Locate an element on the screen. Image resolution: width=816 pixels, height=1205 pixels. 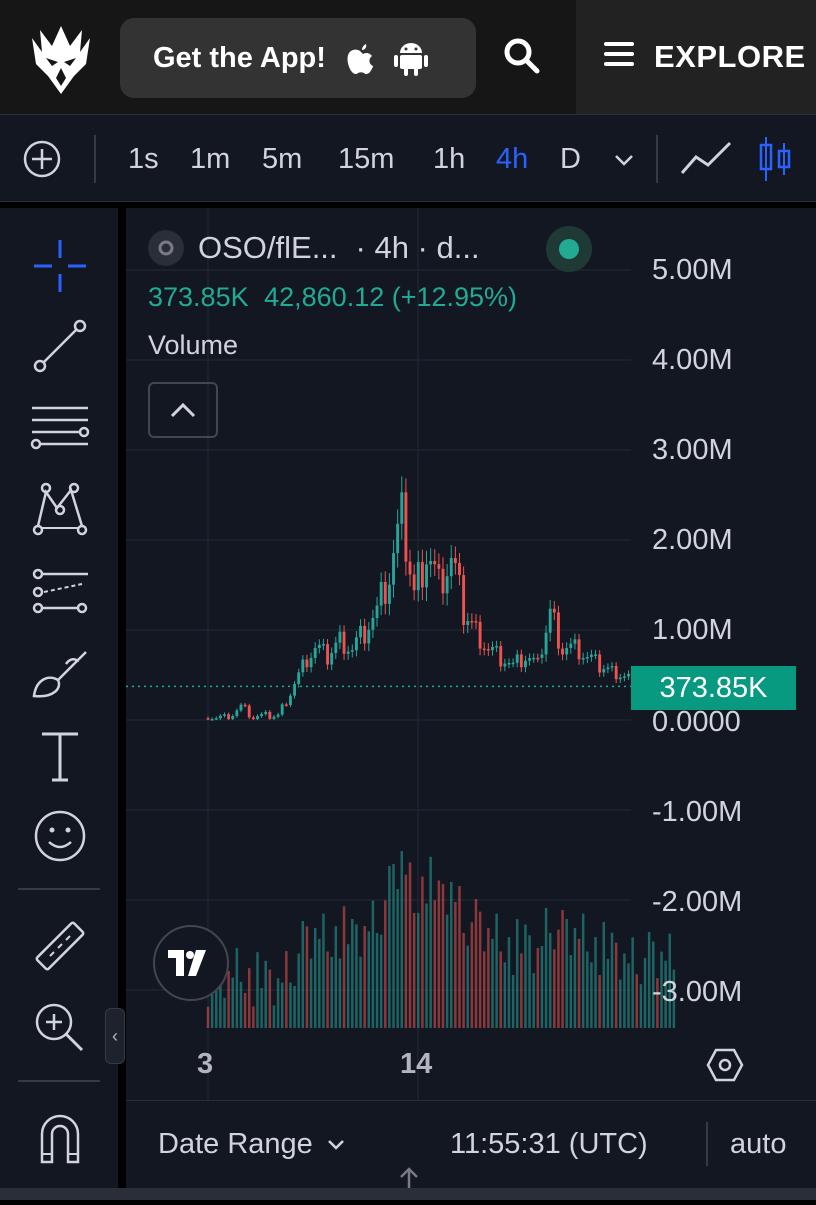
fib-retracement-icon is located at coordinates (60, 430).